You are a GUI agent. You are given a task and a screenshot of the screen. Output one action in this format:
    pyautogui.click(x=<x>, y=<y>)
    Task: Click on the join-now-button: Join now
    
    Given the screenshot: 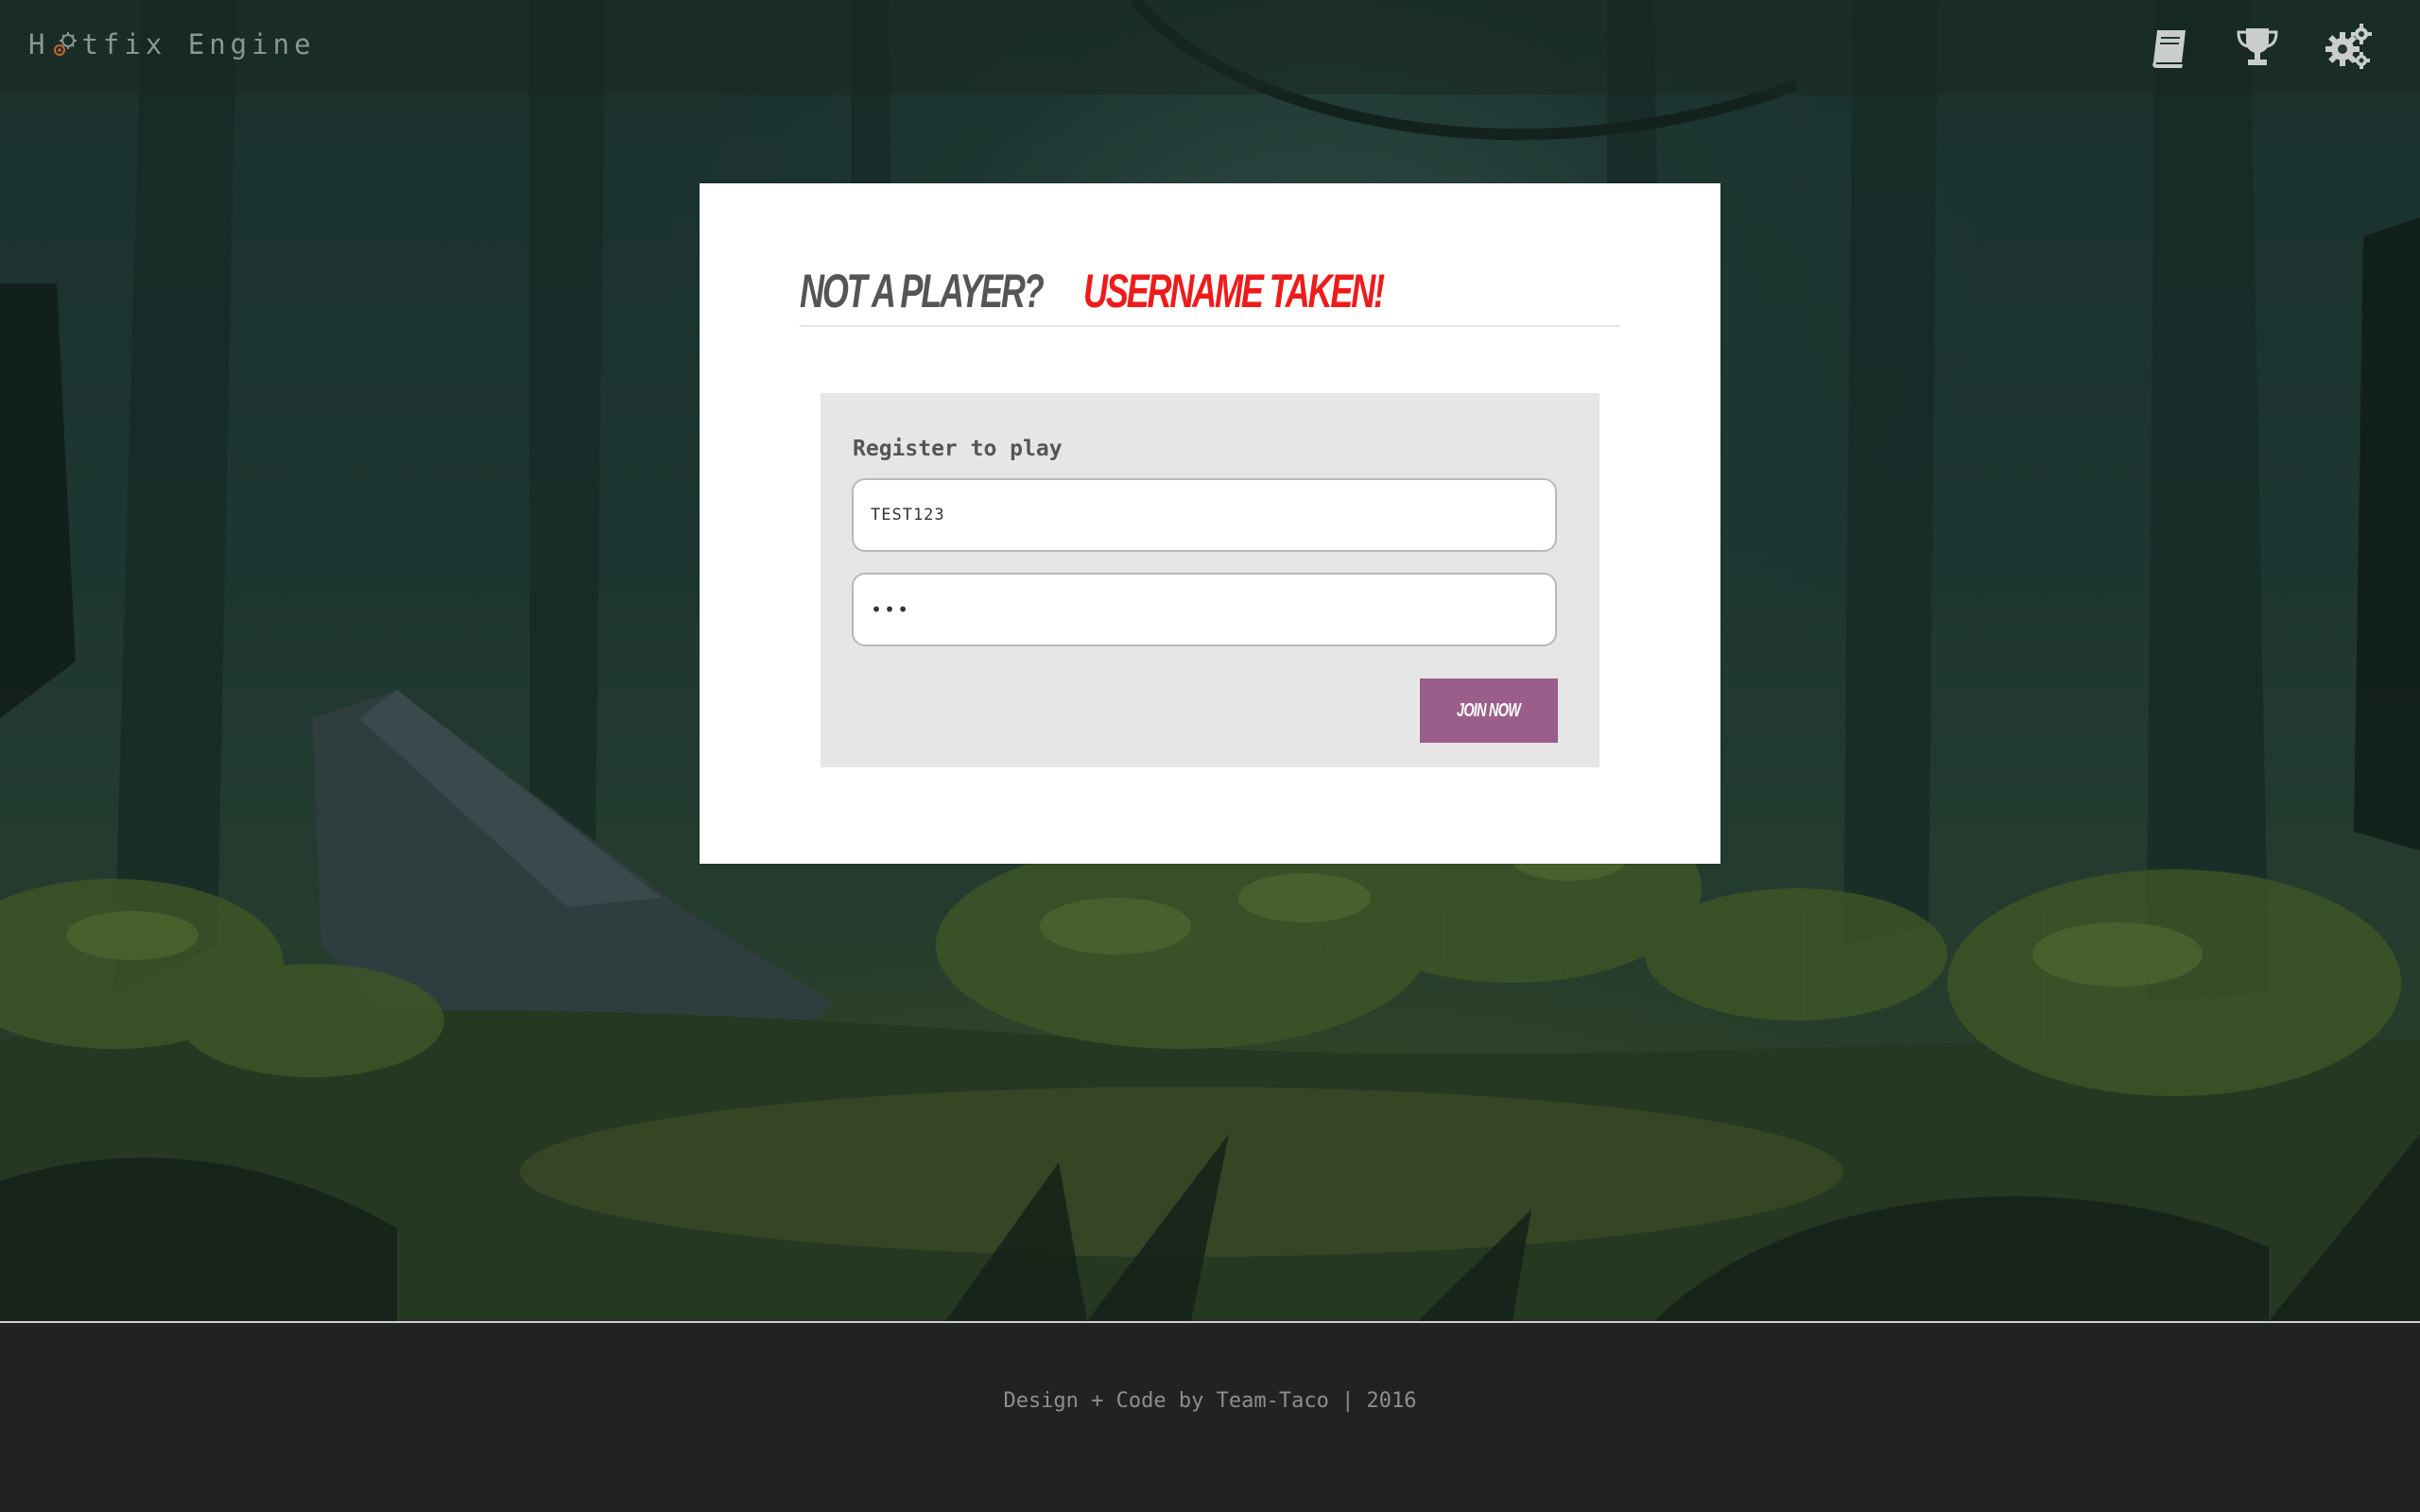 What is the action you would take?
    pyautogui.click(x=1489, y=711)
    